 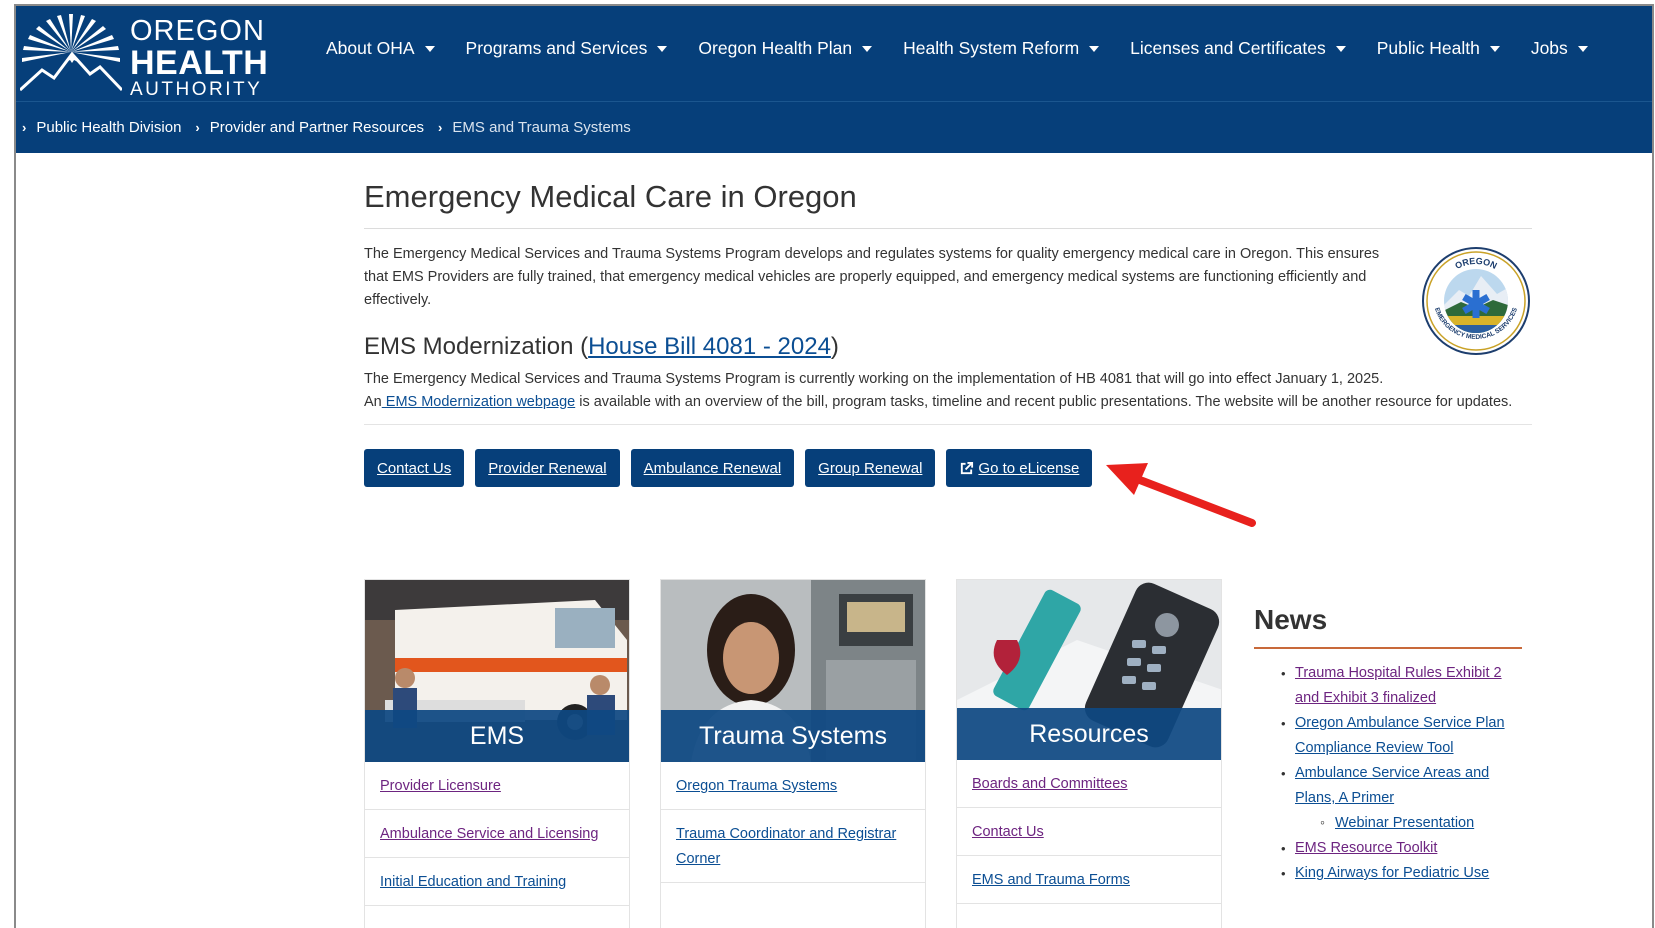 I want to click on news-item: King Airways for Pediatric Use, so click(x=1396, y=873).